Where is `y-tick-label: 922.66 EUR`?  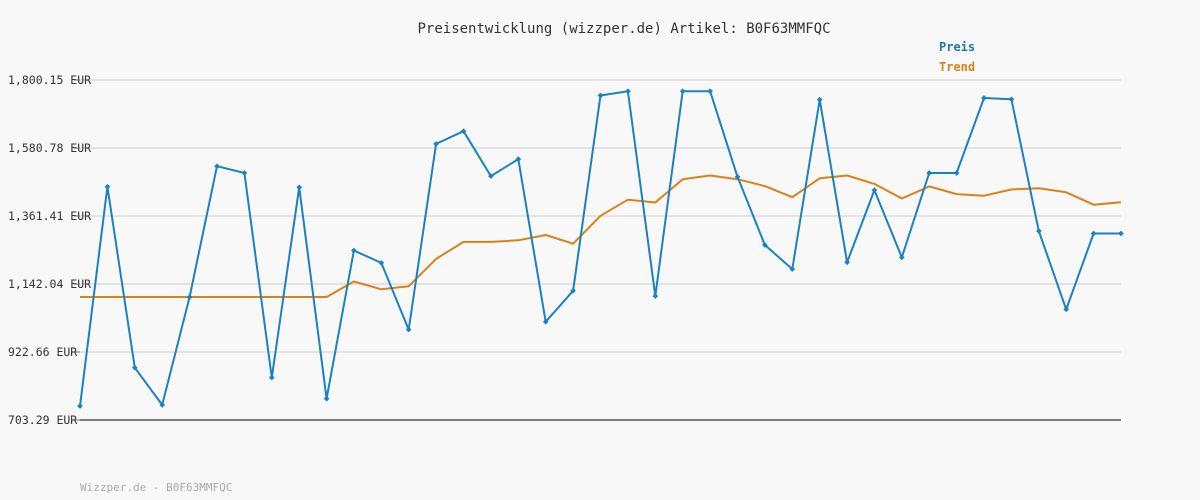
y-tick-label: 922.66 EUR is located at coordinates (42, 352).